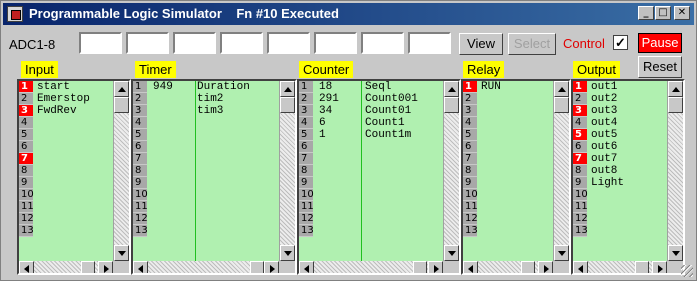 This screenshot has height=281, width=697. What do you see at coordinates (105, 267) in the screenshot?
I see `input-scroll-right-button` at bounding box center [105, 267].